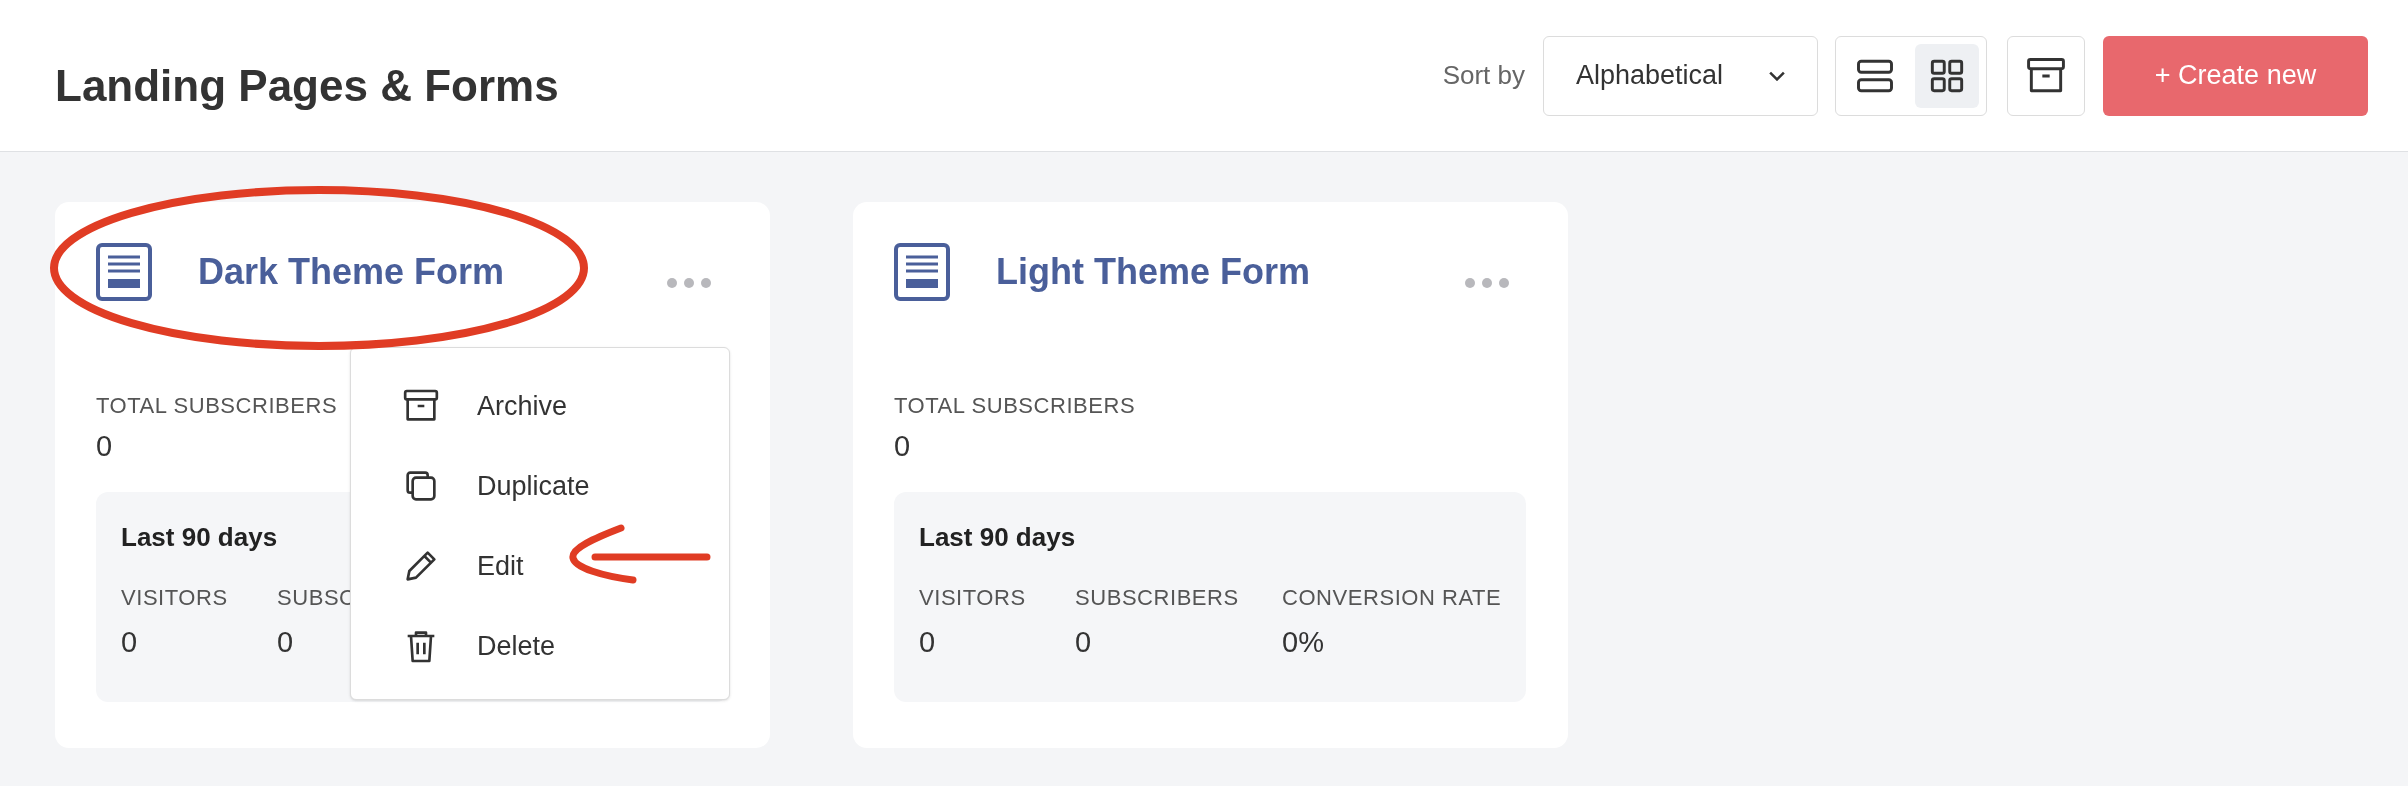  Describe the element at coordinates (1680, 75) in the screenshot. I see `sort-dropdown: Alphabetical` at that location.